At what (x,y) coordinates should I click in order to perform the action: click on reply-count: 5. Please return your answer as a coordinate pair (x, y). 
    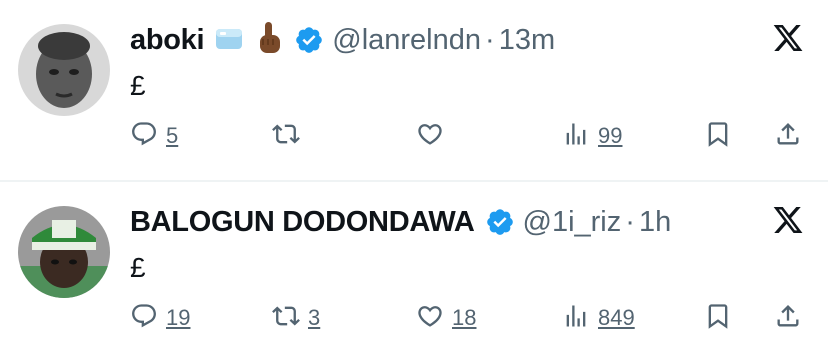
    Looking at the image, I should click on (172, 135).